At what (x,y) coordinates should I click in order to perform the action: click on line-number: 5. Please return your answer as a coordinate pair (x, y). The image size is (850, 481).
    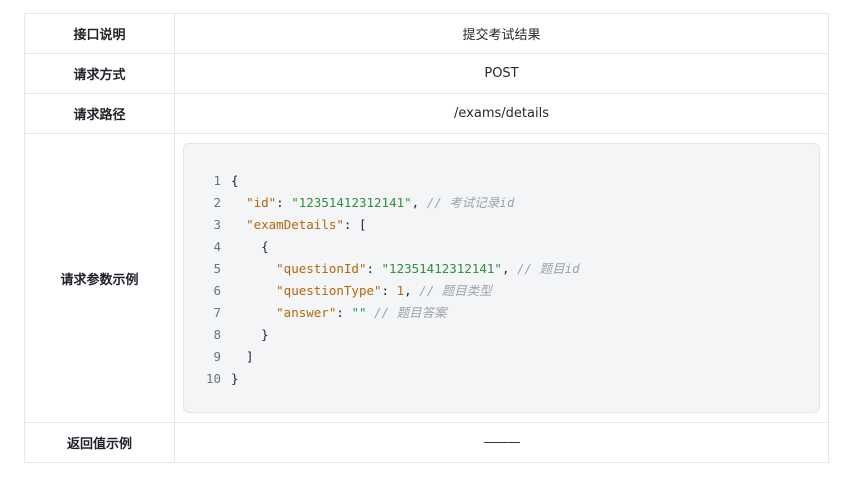
    Looking at the image, I should click on (217, 268).